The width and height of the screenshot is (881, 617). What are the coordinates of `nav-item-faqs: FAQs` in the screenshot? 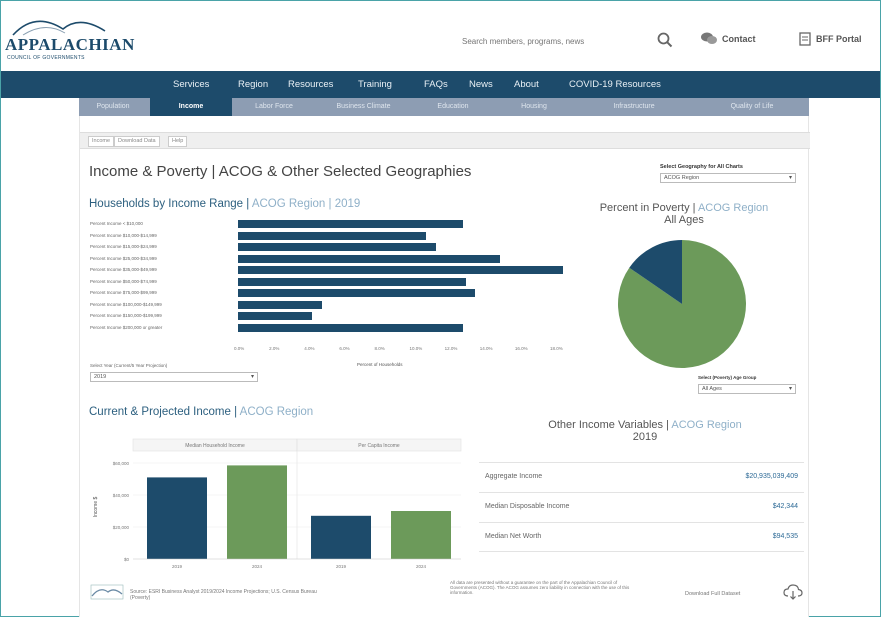 It's located at (436, 84).